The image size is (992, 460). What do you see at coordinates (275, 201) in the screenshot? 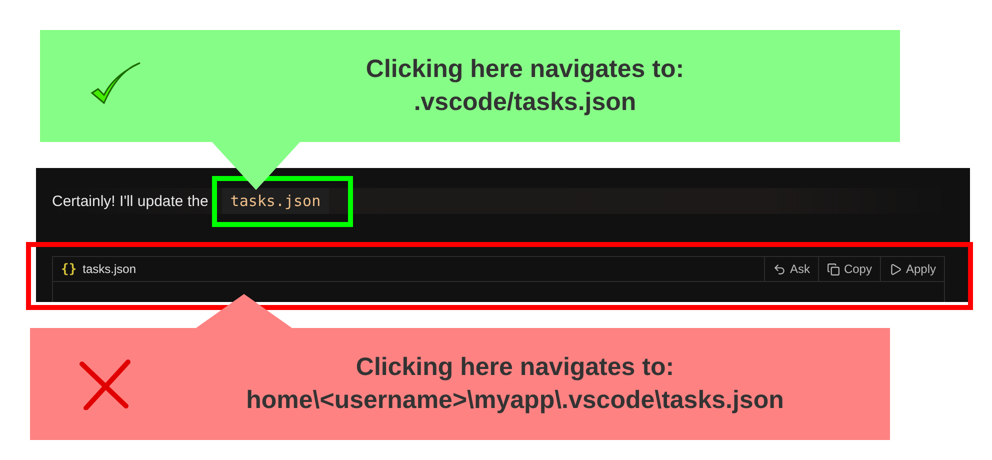
I see `file-link: tasks.json` at bounding box center [275, 201].